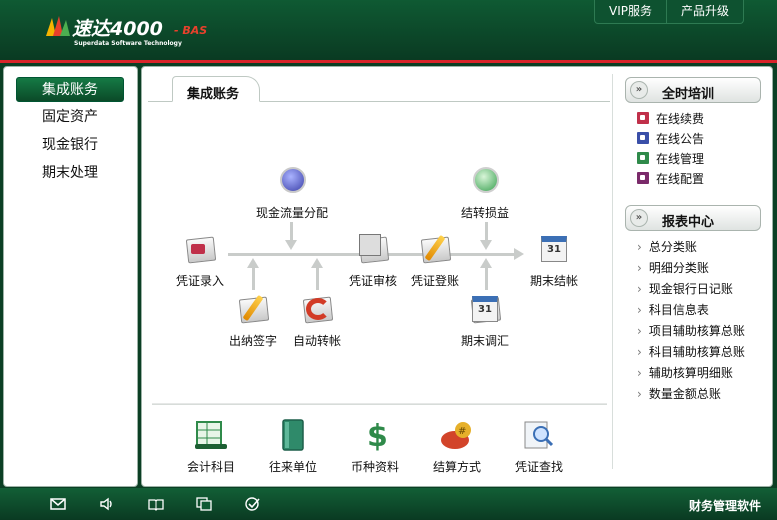 Image resolution: width=777 pixels, height=520 pixels. Describe the element at coordinates (670, 178) in the screenshot. I see `training-item-config: 在线配置` at that location.